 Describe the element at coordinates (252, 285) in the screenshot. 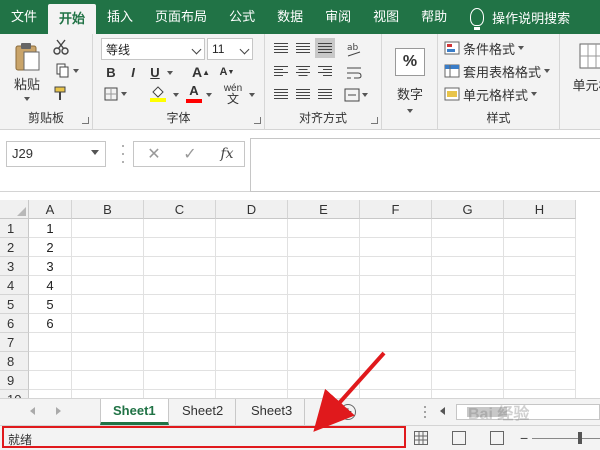

I see `cell-d4` at that location.